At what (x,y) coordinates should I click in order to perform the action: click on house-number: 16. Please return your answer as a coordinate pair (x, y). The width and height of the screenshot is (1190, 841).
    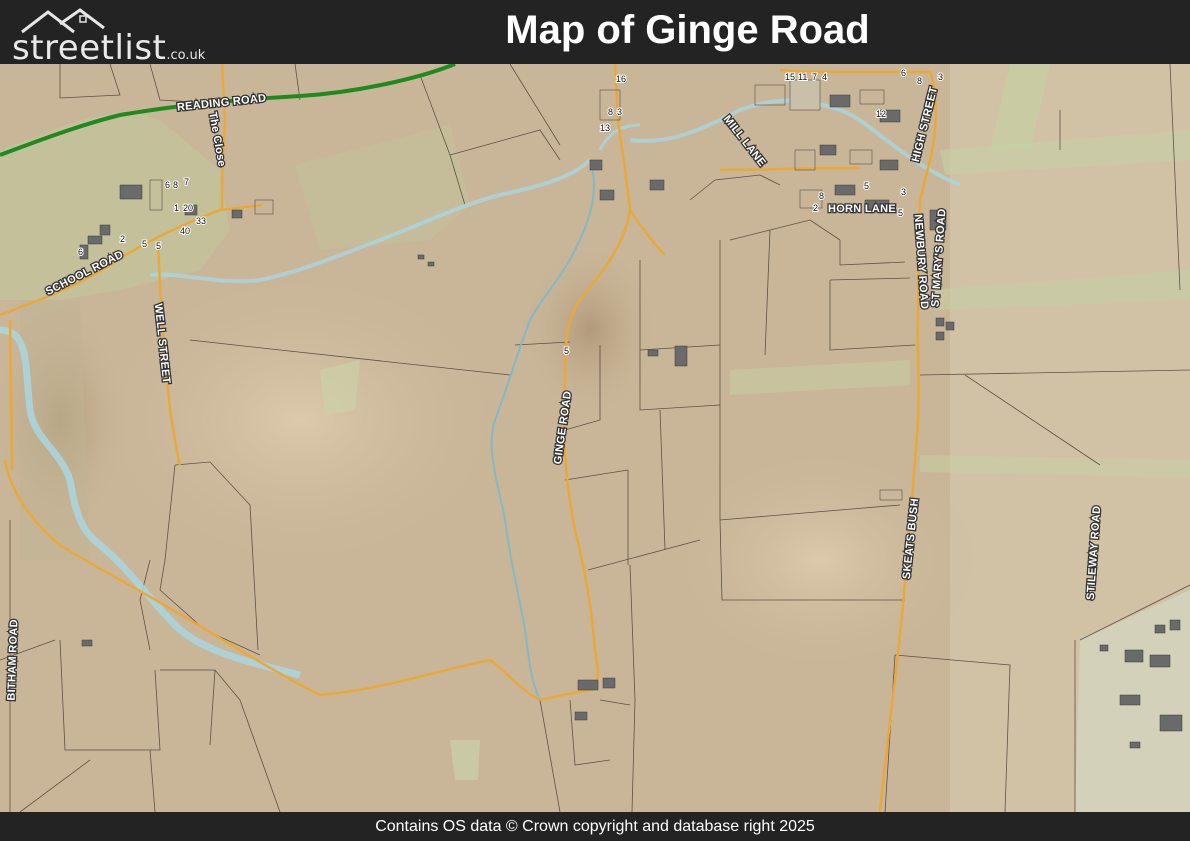
    Looking at the image, I should click on (621, 79).